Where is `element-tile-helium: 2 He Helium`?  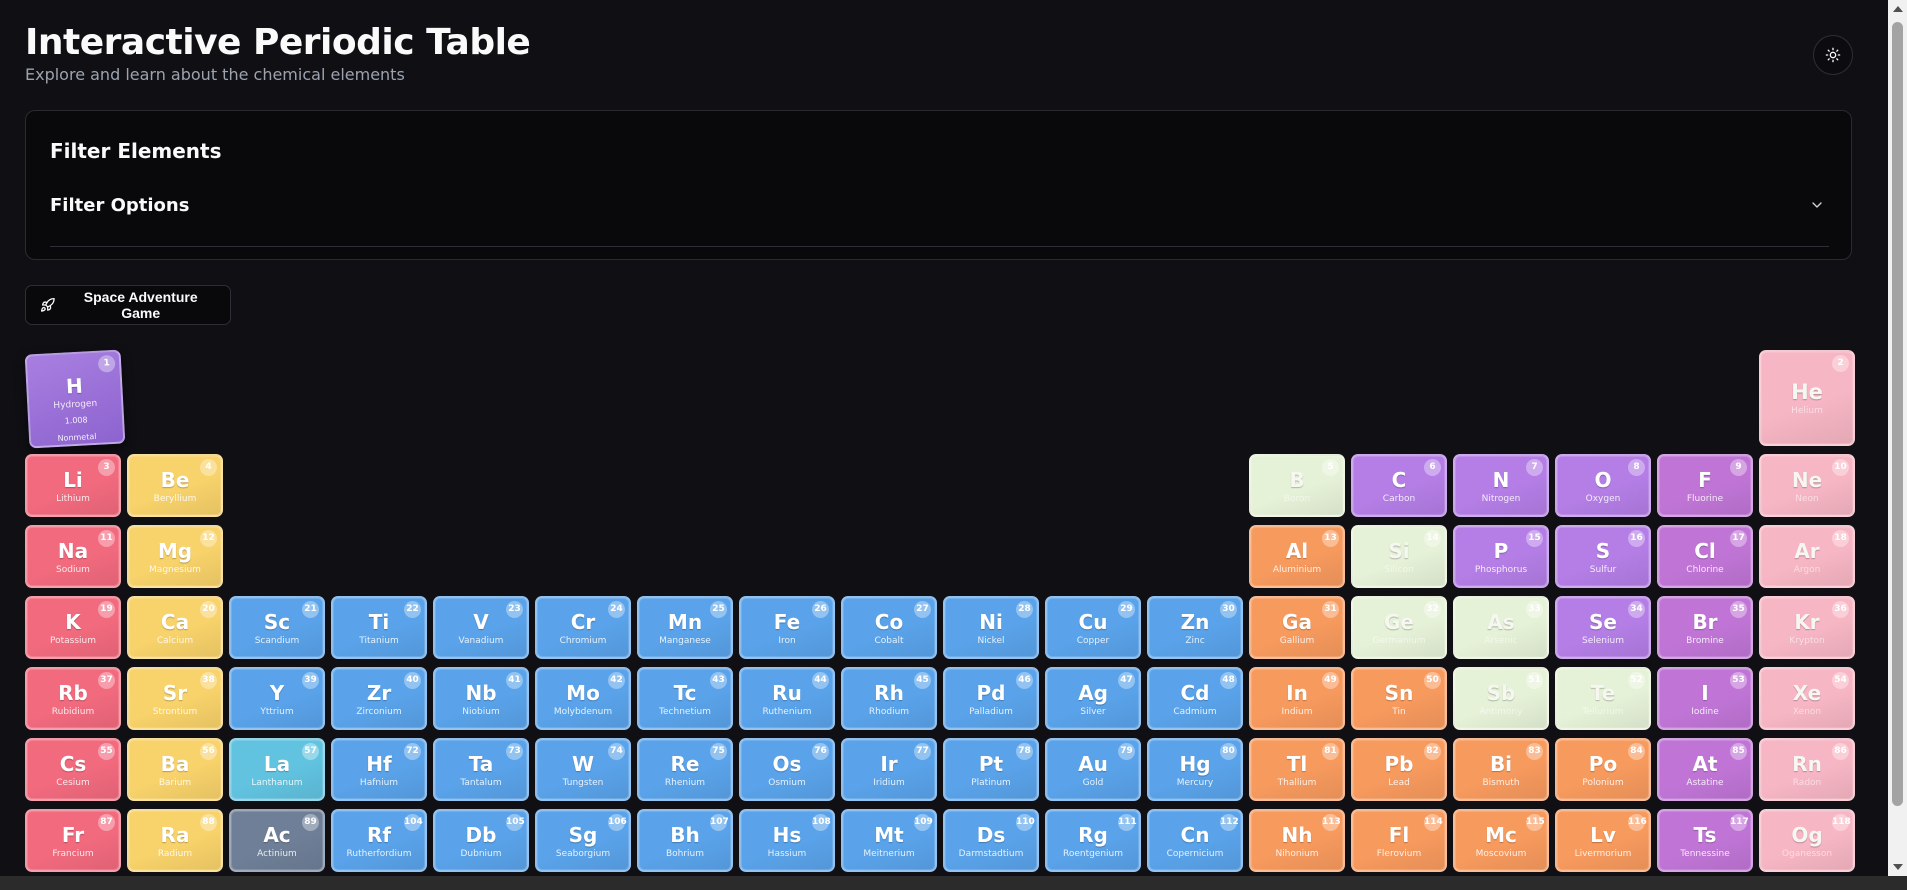 element-tile-helium: 2 He Helium is located at coordinates (1807, 398).